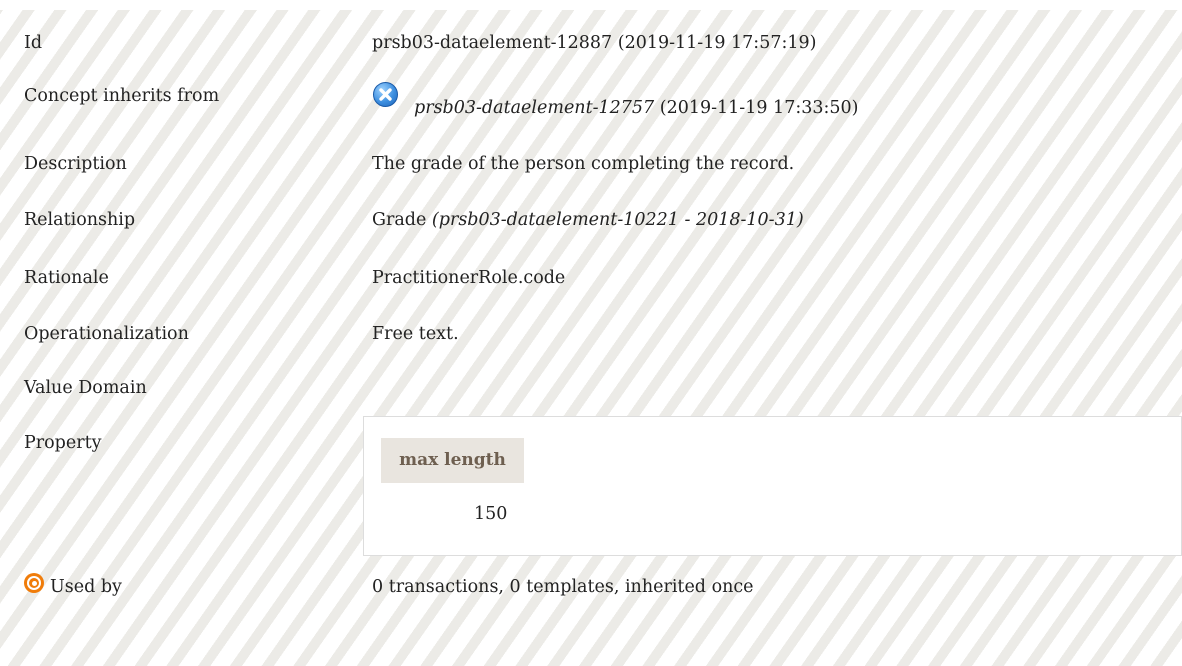 This screenshot has height=666, width=1182. Describe the element at coordinates (534, 108) in the screenshot. I see `inherits-ref-link: prsb03-dataelement-12757` at that location.